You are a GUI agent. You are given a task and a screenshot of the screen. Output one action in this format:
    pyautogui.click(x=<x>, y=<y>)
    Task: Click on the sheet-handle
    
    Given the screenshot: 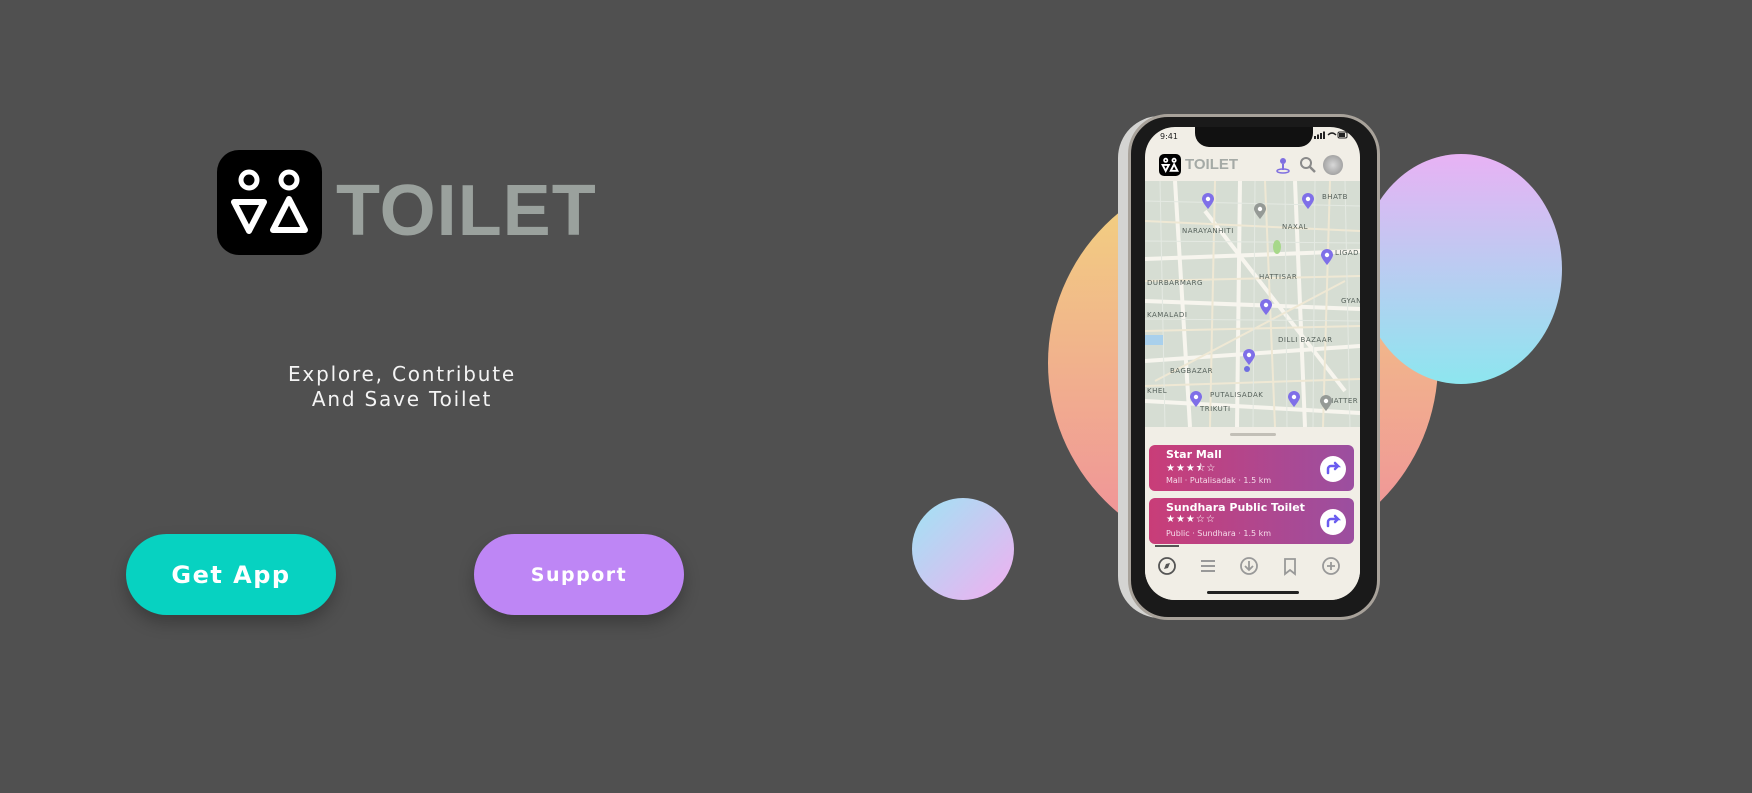 What is the action you would take?
    pyautogui.click(x=1253, y=434)
    